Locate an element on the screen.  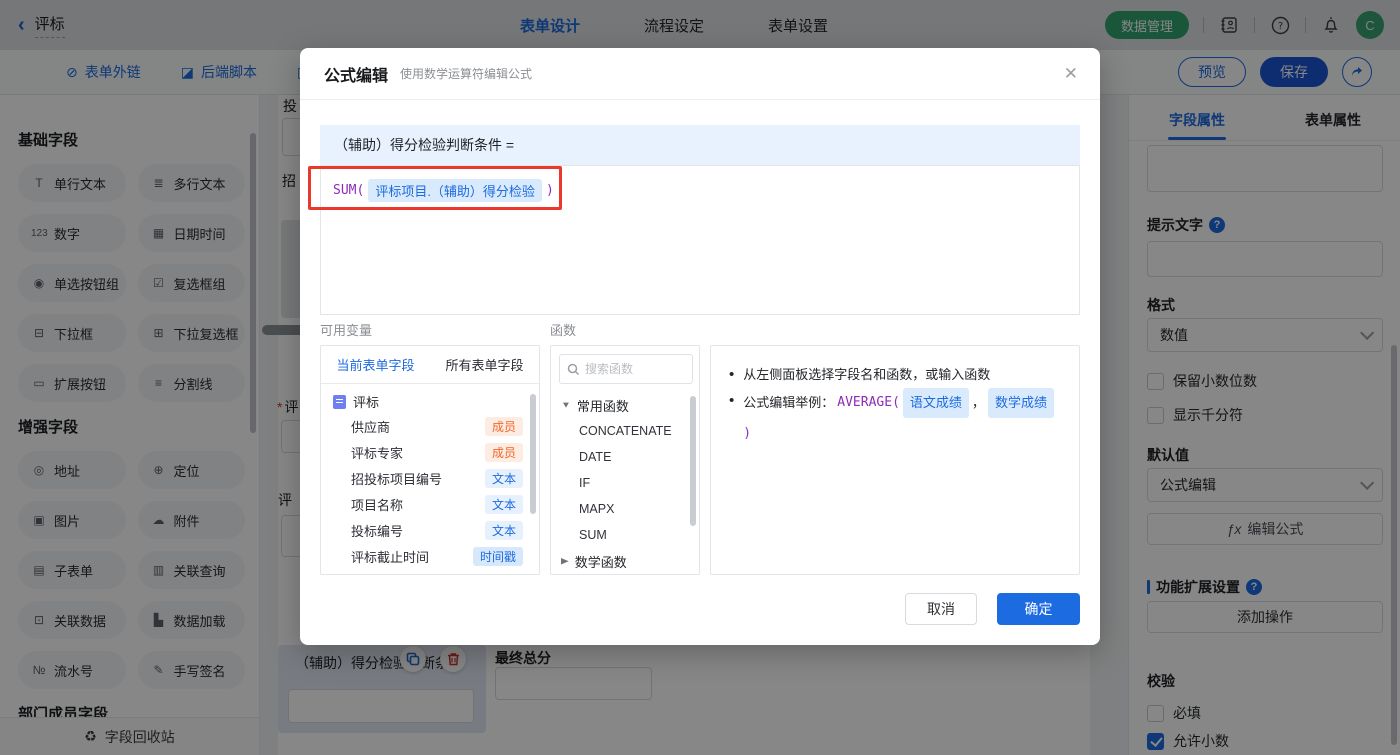
group-math-functions: ▶ 数学函数 is located at coordinates (625, 561).